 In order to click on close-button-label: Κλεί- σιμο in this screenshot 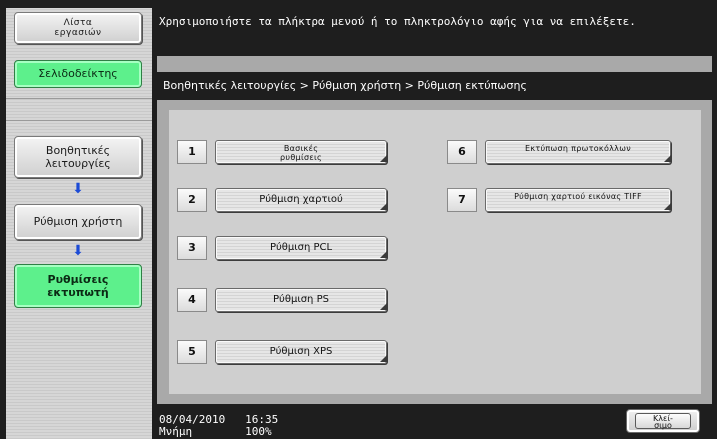, I will do `click(663, 421)`.